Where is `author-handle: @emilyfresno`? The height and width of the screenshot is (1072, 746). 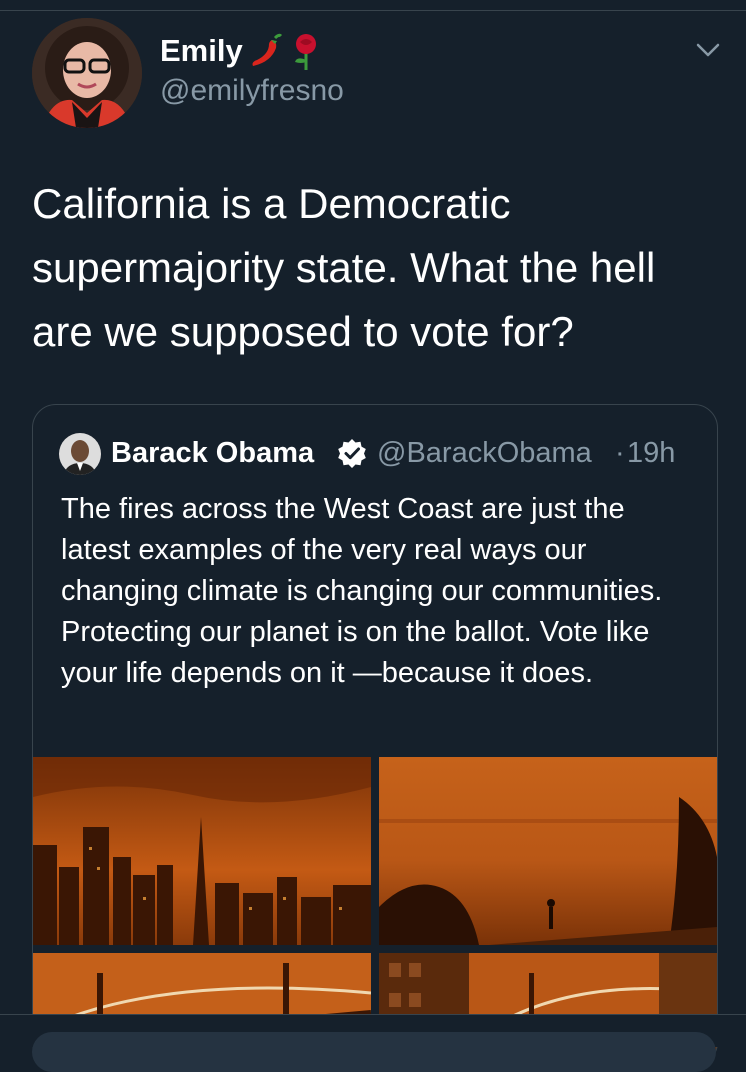 author-handle: @emilyfresno is located at coordinates (252, 91).